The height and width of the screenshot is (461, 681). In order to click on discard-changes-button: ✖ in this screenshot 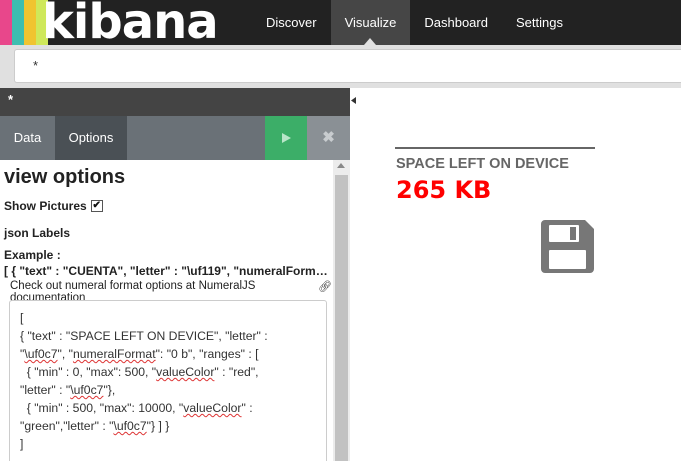, I will do `click(328, 138)`.